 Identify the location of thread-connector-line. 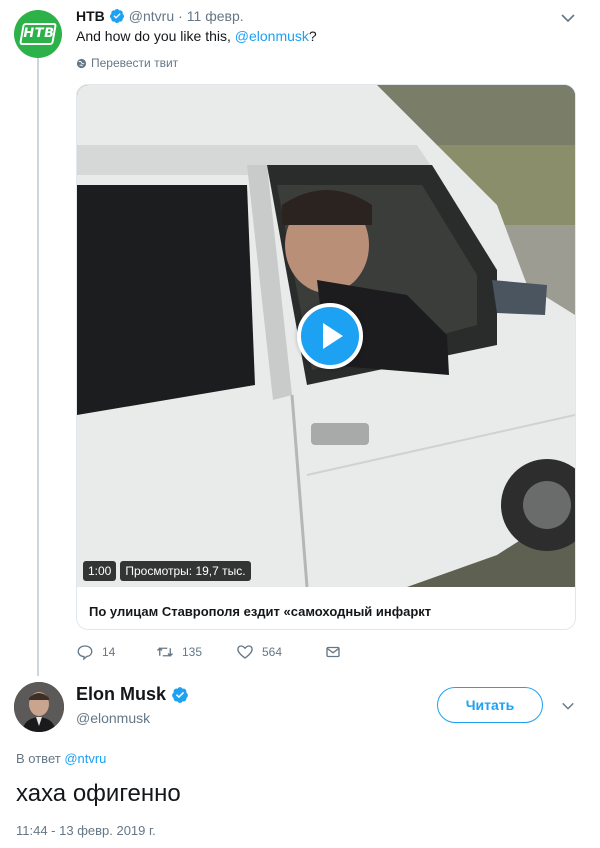
(38, 367).